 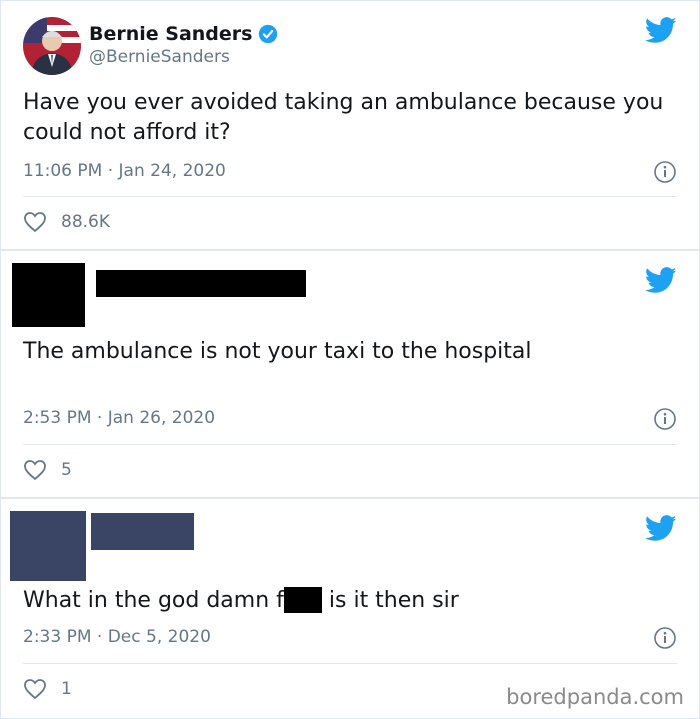 What do you see at coordinates (595, 697) in the screenshot?
I see `watermark: boredpanda.com` at bounding box center [595, 697].